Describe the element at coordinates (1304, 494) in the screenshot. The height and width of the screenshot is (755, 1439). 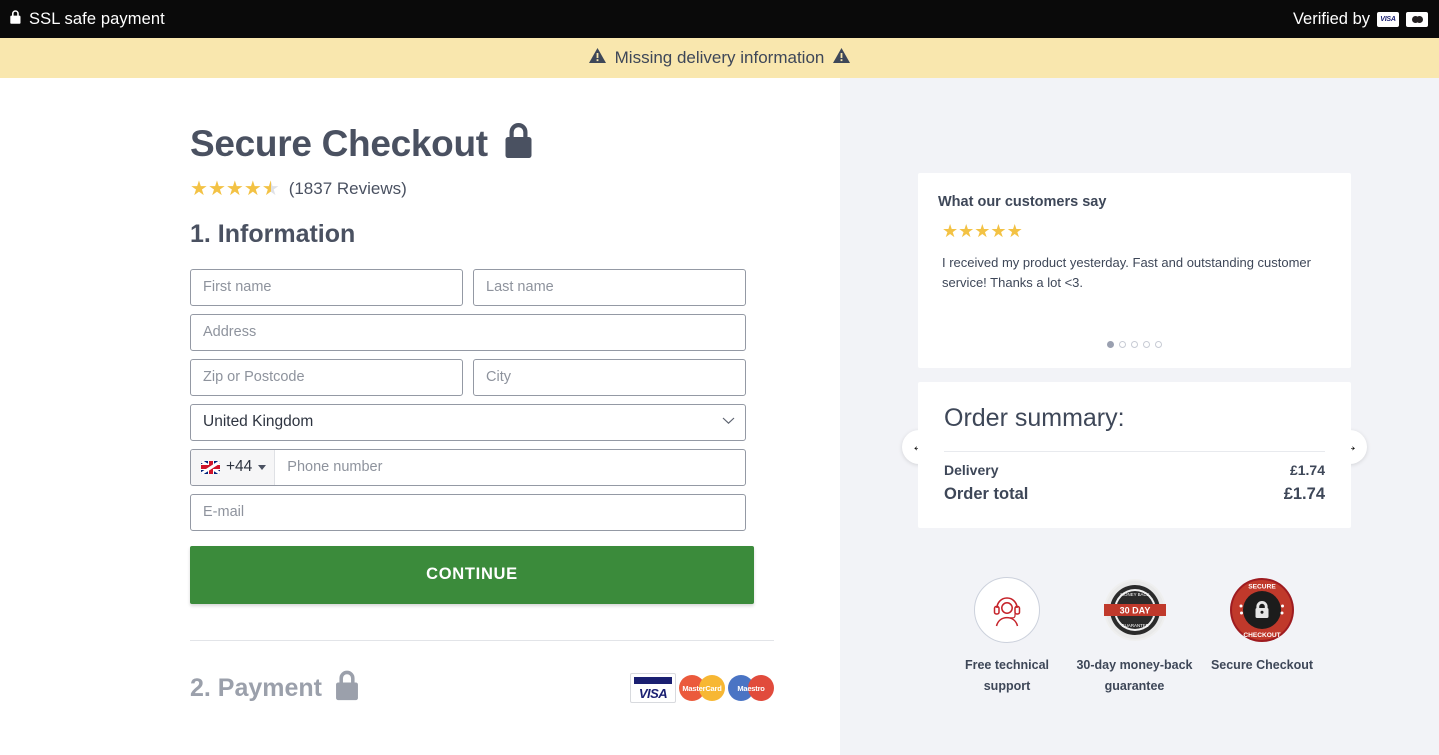
I see `order-total-value: £1.74` at that location.